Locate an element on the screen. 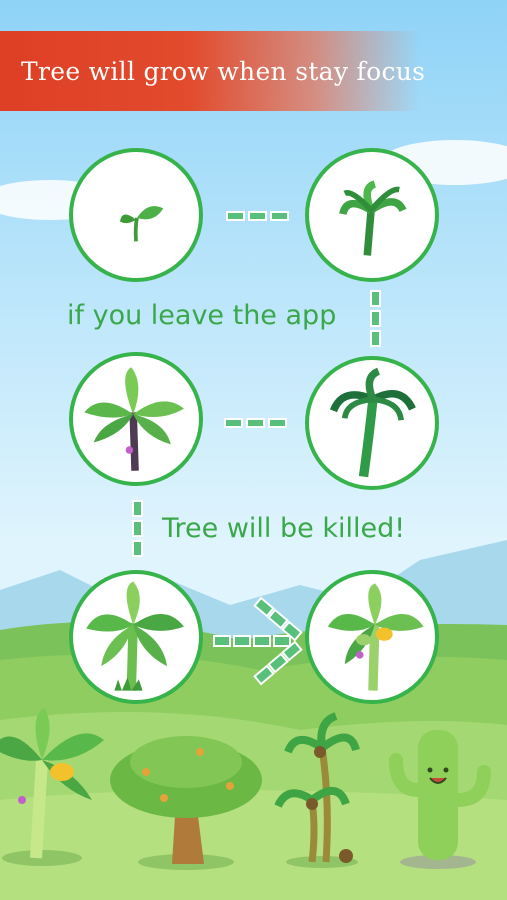  stage-banana-tree is located at coordinates (136, 637).